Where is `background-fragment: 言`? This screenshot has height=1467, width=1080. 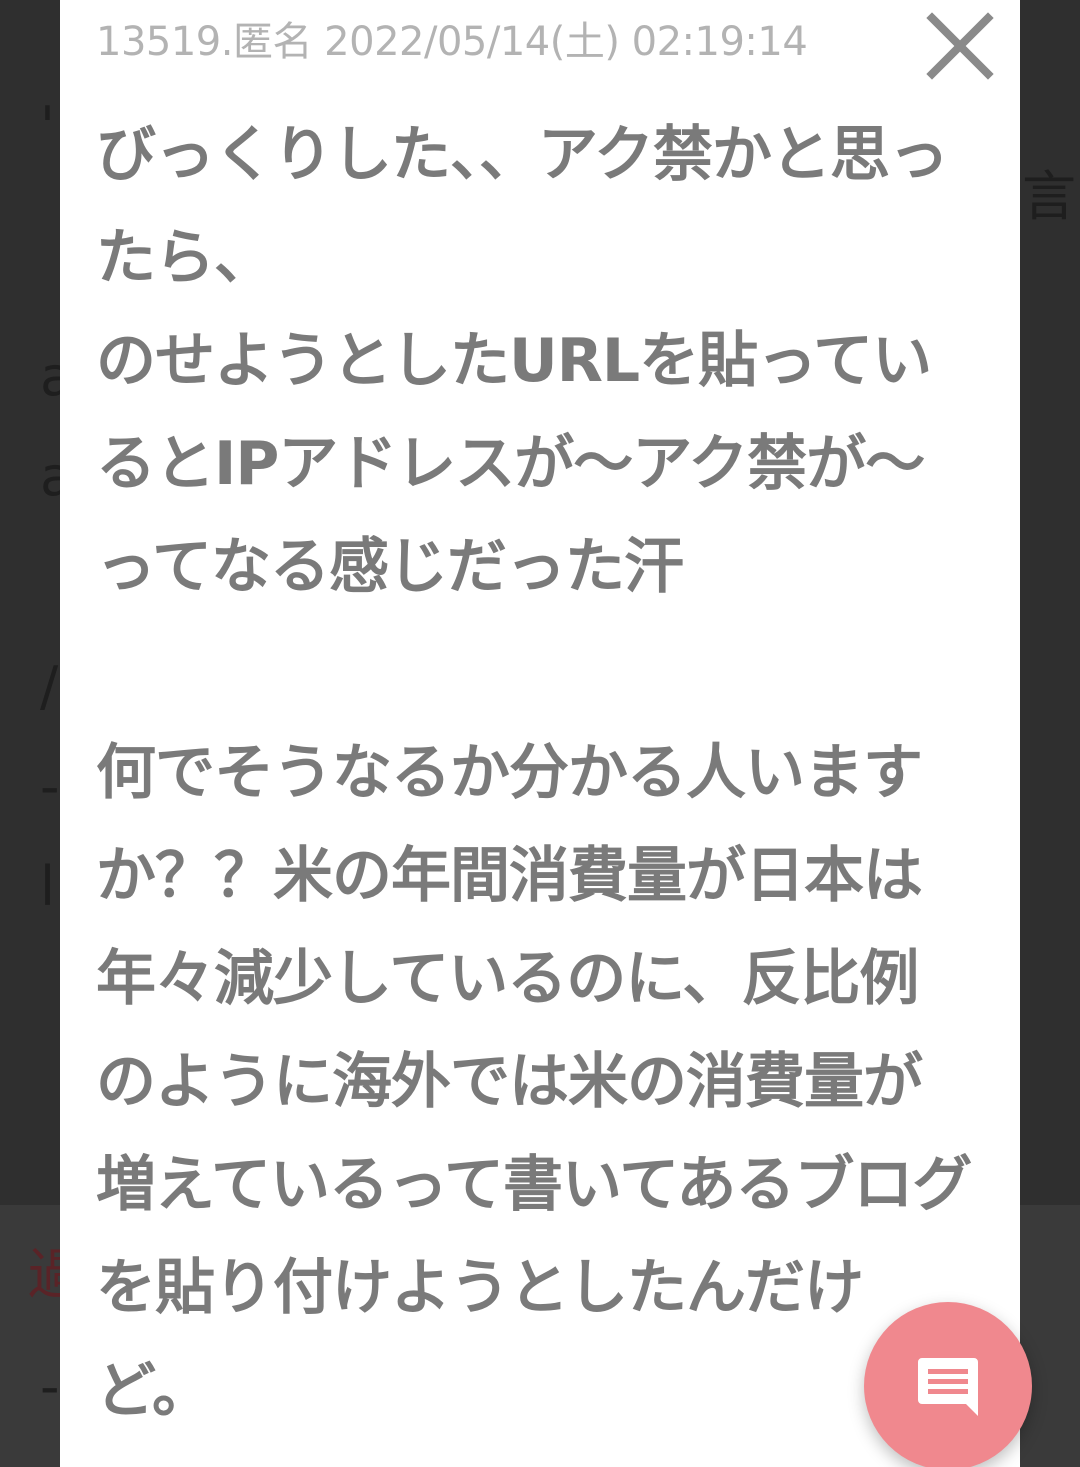 background-fragment: 言 is located at coordinates (1049, 196).